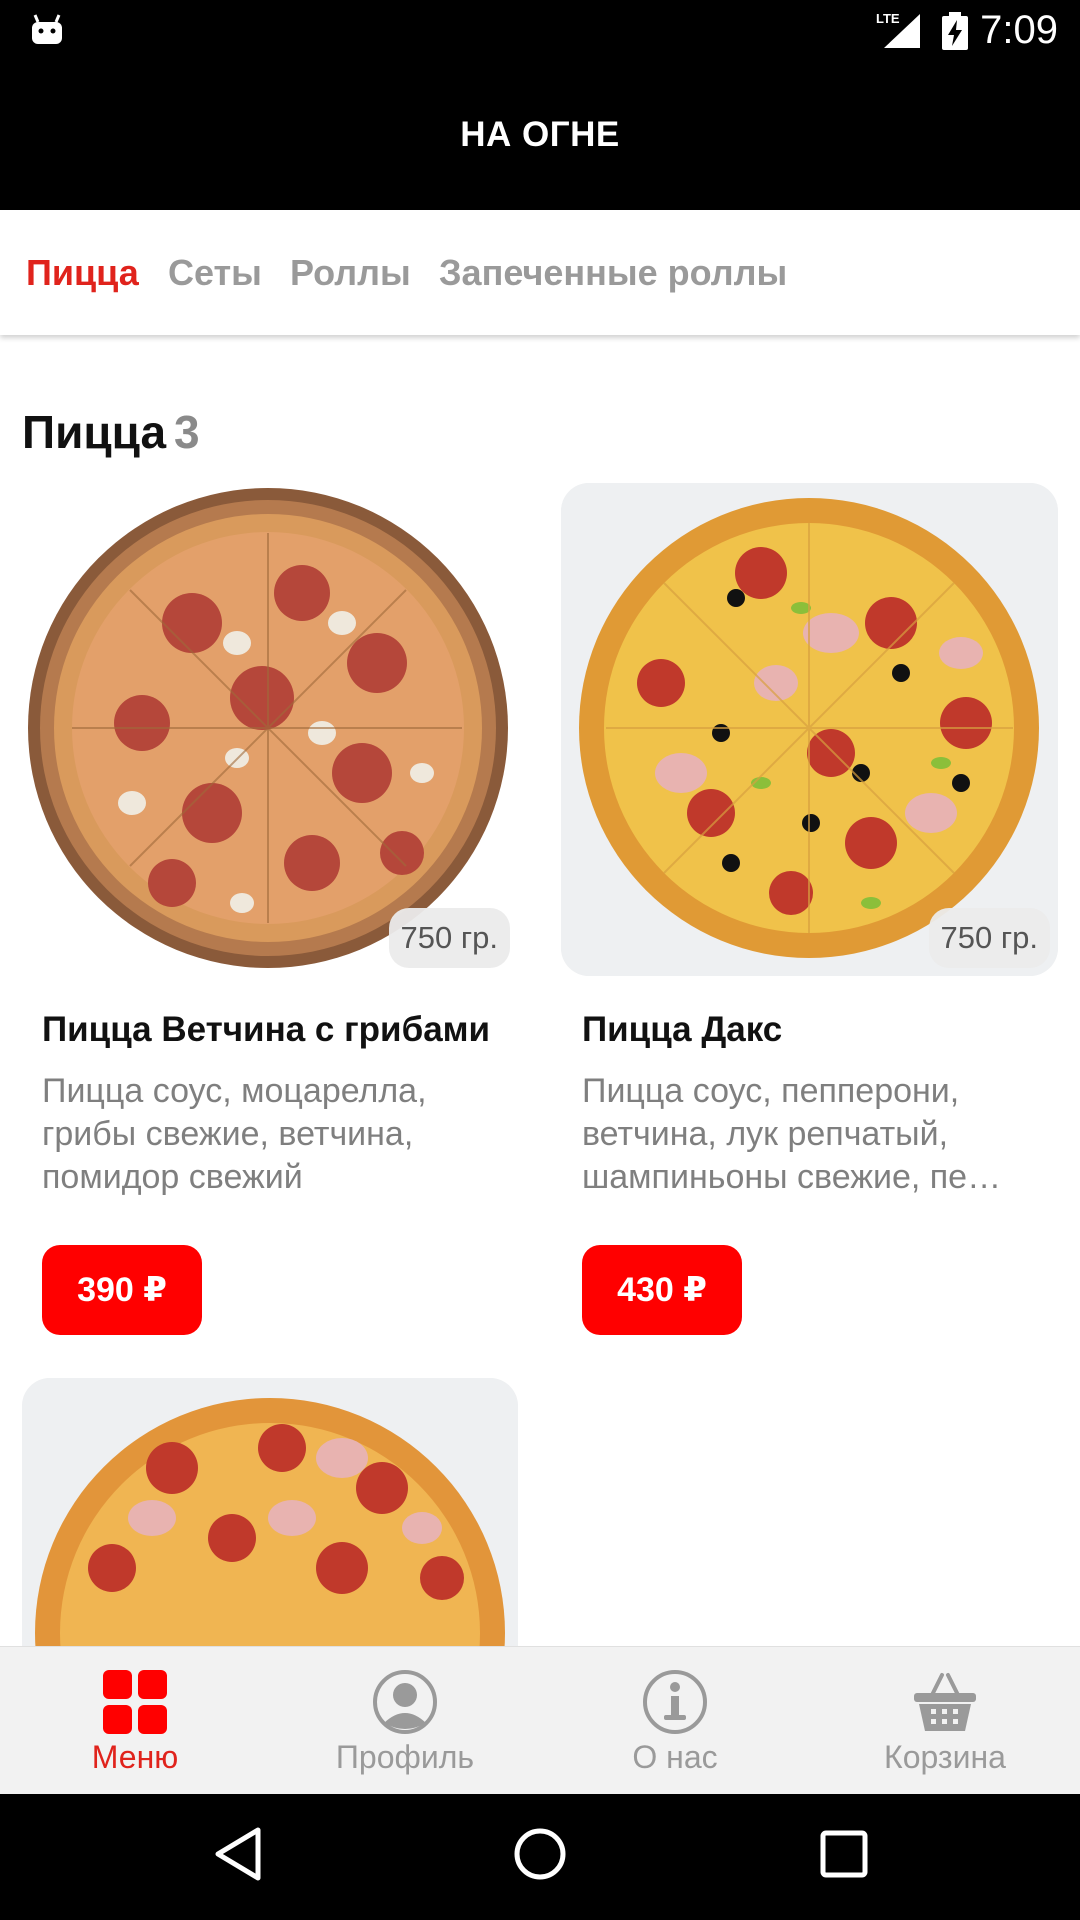  What do you see at coordinates (955, 31) in the screenshot?
I see `battery-charging-icon` at bounding box center [955, 31].